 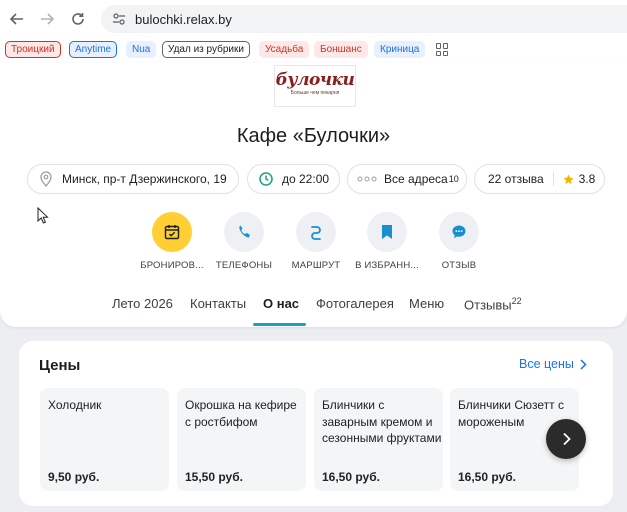 I want to click on tab-menu: Меню, so click(x=426, y=303).